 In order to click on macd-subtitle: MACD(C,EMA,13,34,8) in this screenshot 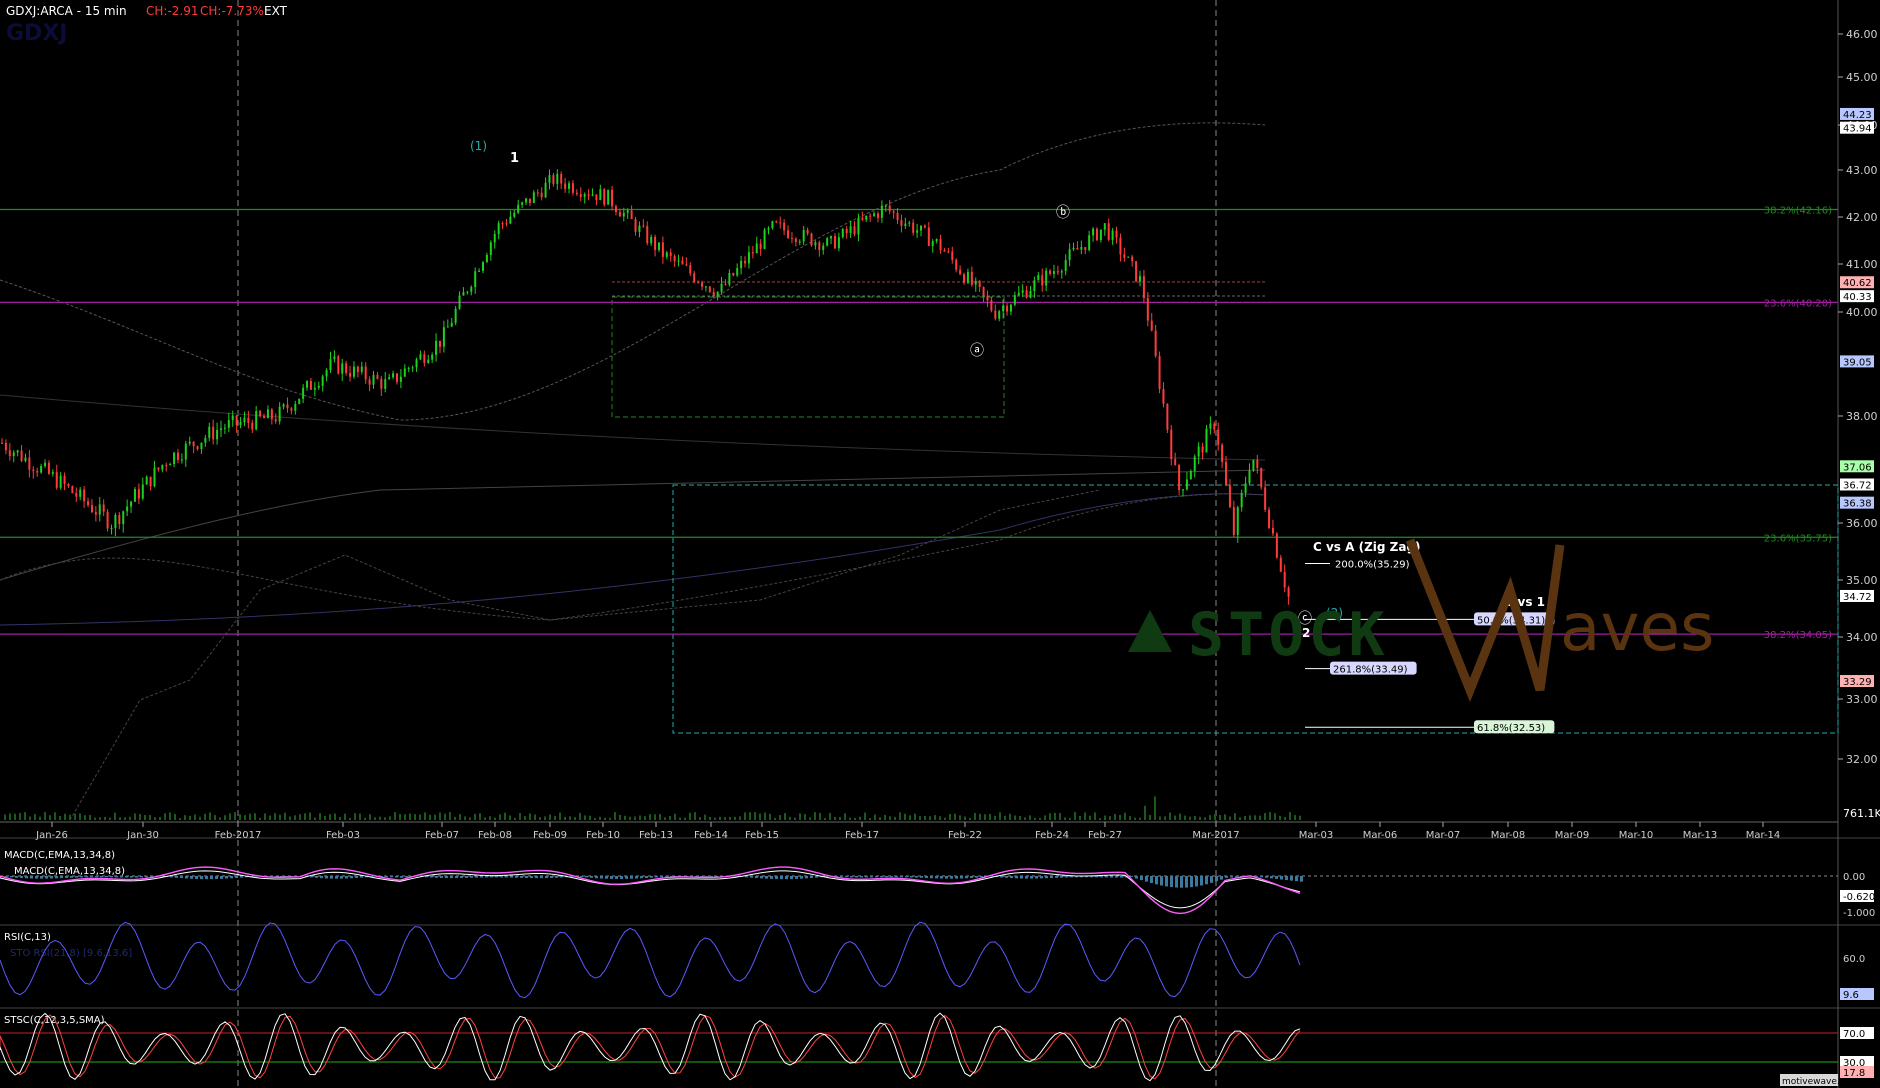, I will do `click(69, 871)`.